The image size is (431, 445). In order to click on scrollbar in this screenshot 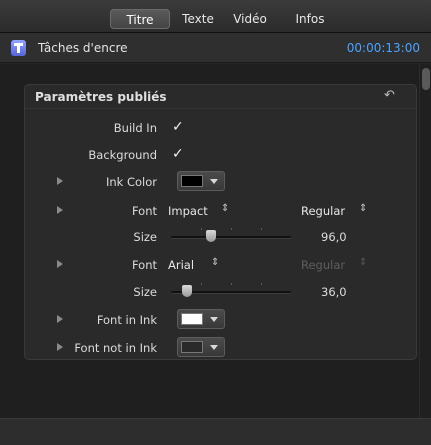, I will do `click(425, 241)`.